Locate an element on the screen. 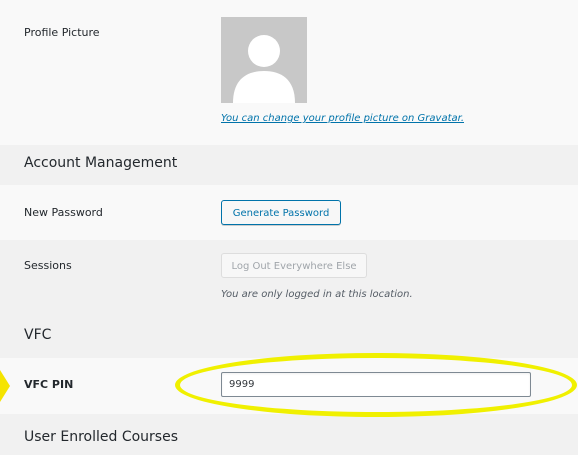  user-enrolled-courses-heading: User Enrolled Courses is located at coordinates (101, 437).